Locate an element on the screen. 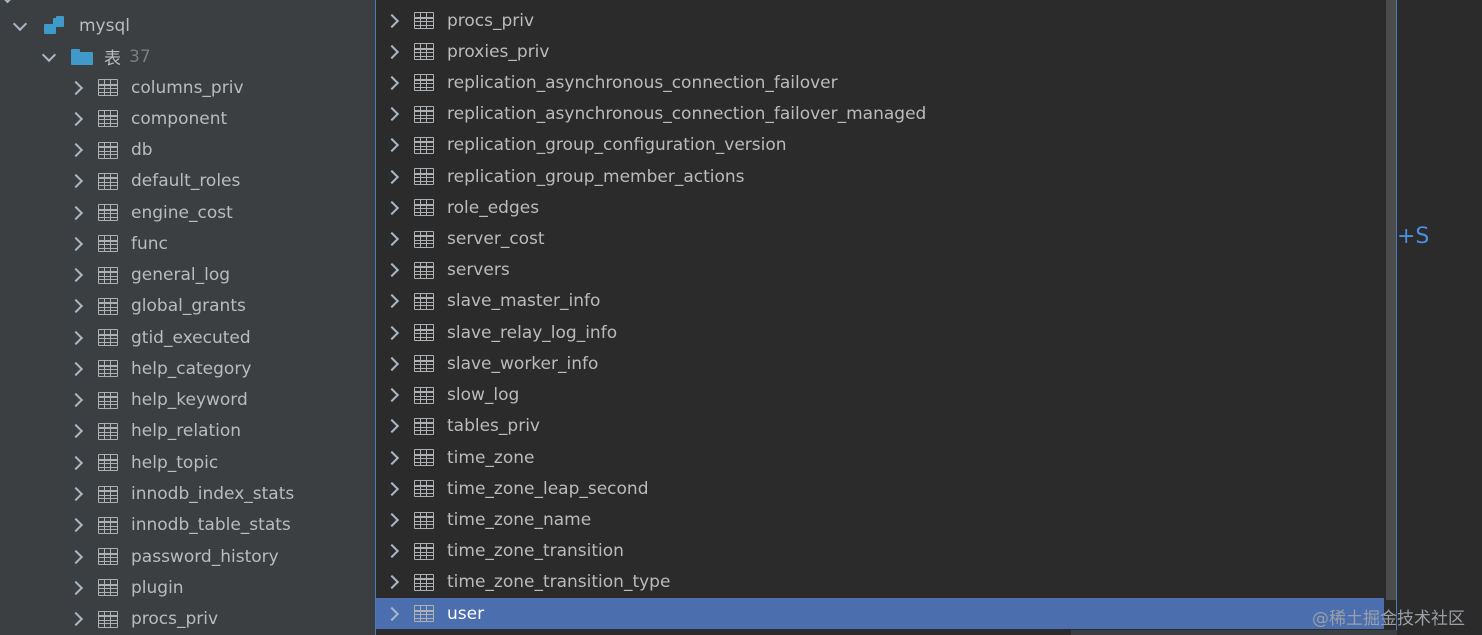 The height and width of the screenshot is (635, 1482). table-row: role_edges is located at coordinates (880, 207).